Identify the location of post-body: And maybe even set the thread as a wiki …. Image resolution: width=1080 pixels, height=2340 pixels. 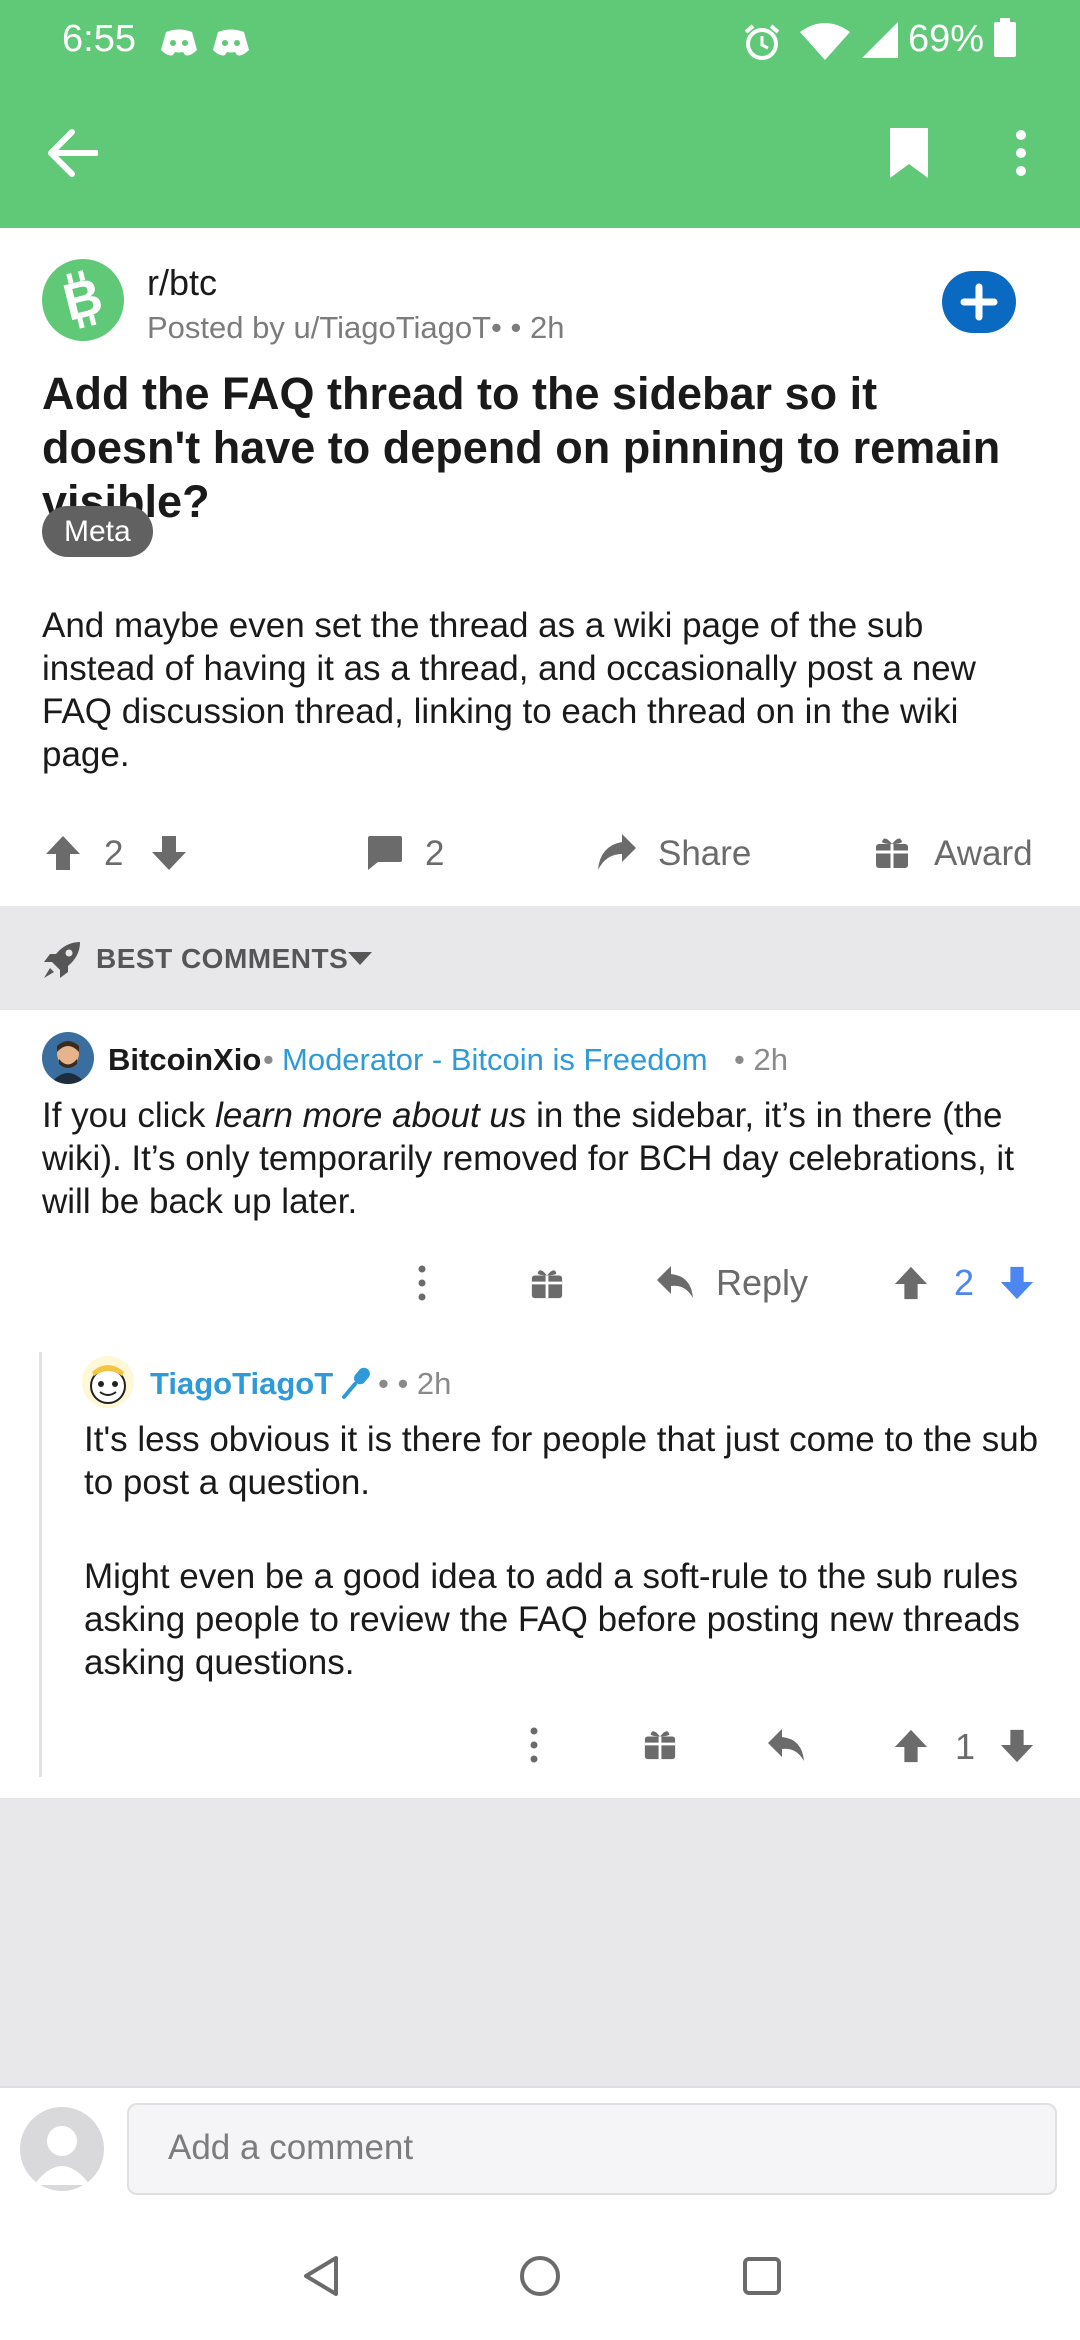
(509, 690).